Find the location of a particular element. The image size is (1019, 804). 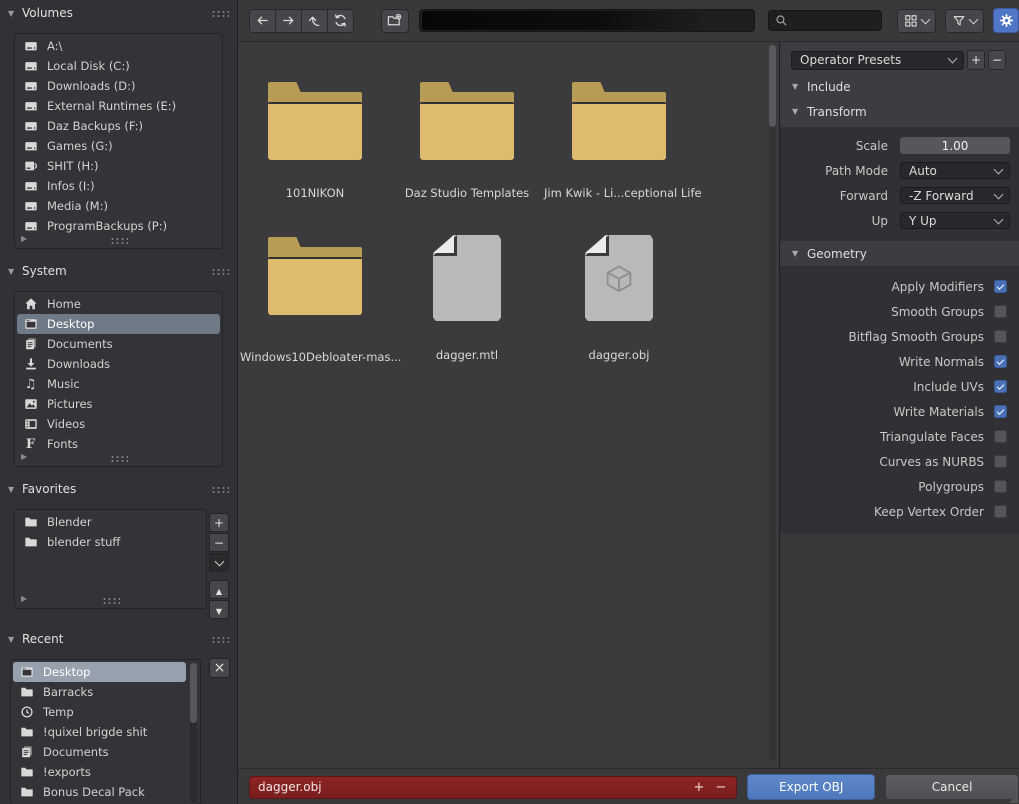

section-header-geometry: Geometry is located at coordinates (899, 253).